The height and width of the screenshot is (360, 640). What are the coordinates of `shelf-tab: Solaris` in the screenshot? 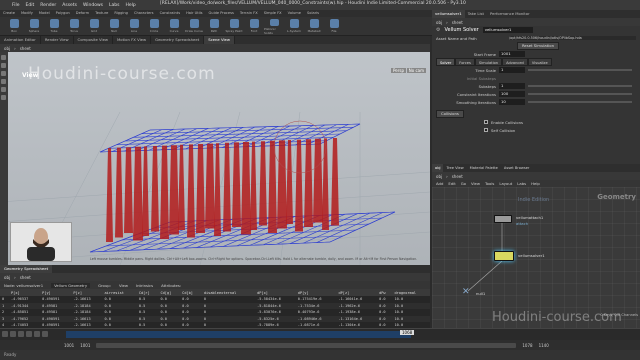 It's located at (313, 13).